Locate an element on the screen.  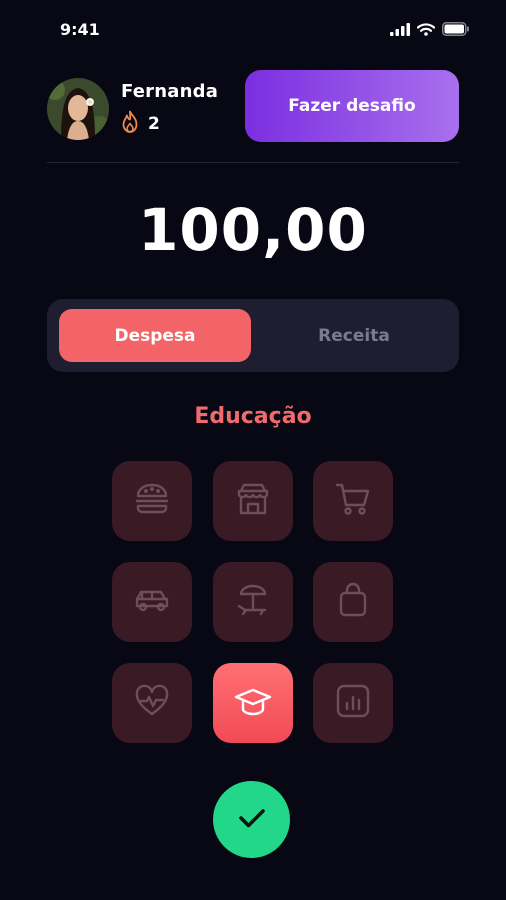
category-leisure is located at coordinates (253, 602).